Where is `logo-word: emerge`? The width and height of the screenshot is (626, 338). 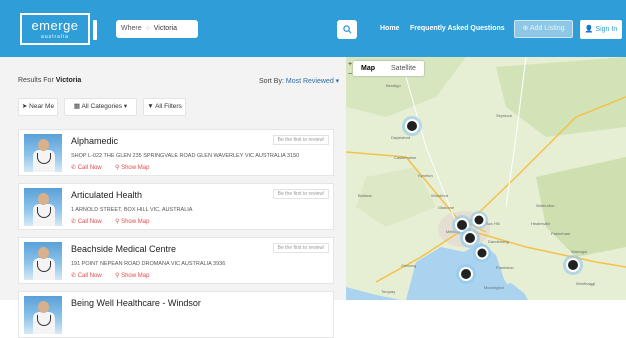
logo-word: emerge is located at coordinates (55, 25).